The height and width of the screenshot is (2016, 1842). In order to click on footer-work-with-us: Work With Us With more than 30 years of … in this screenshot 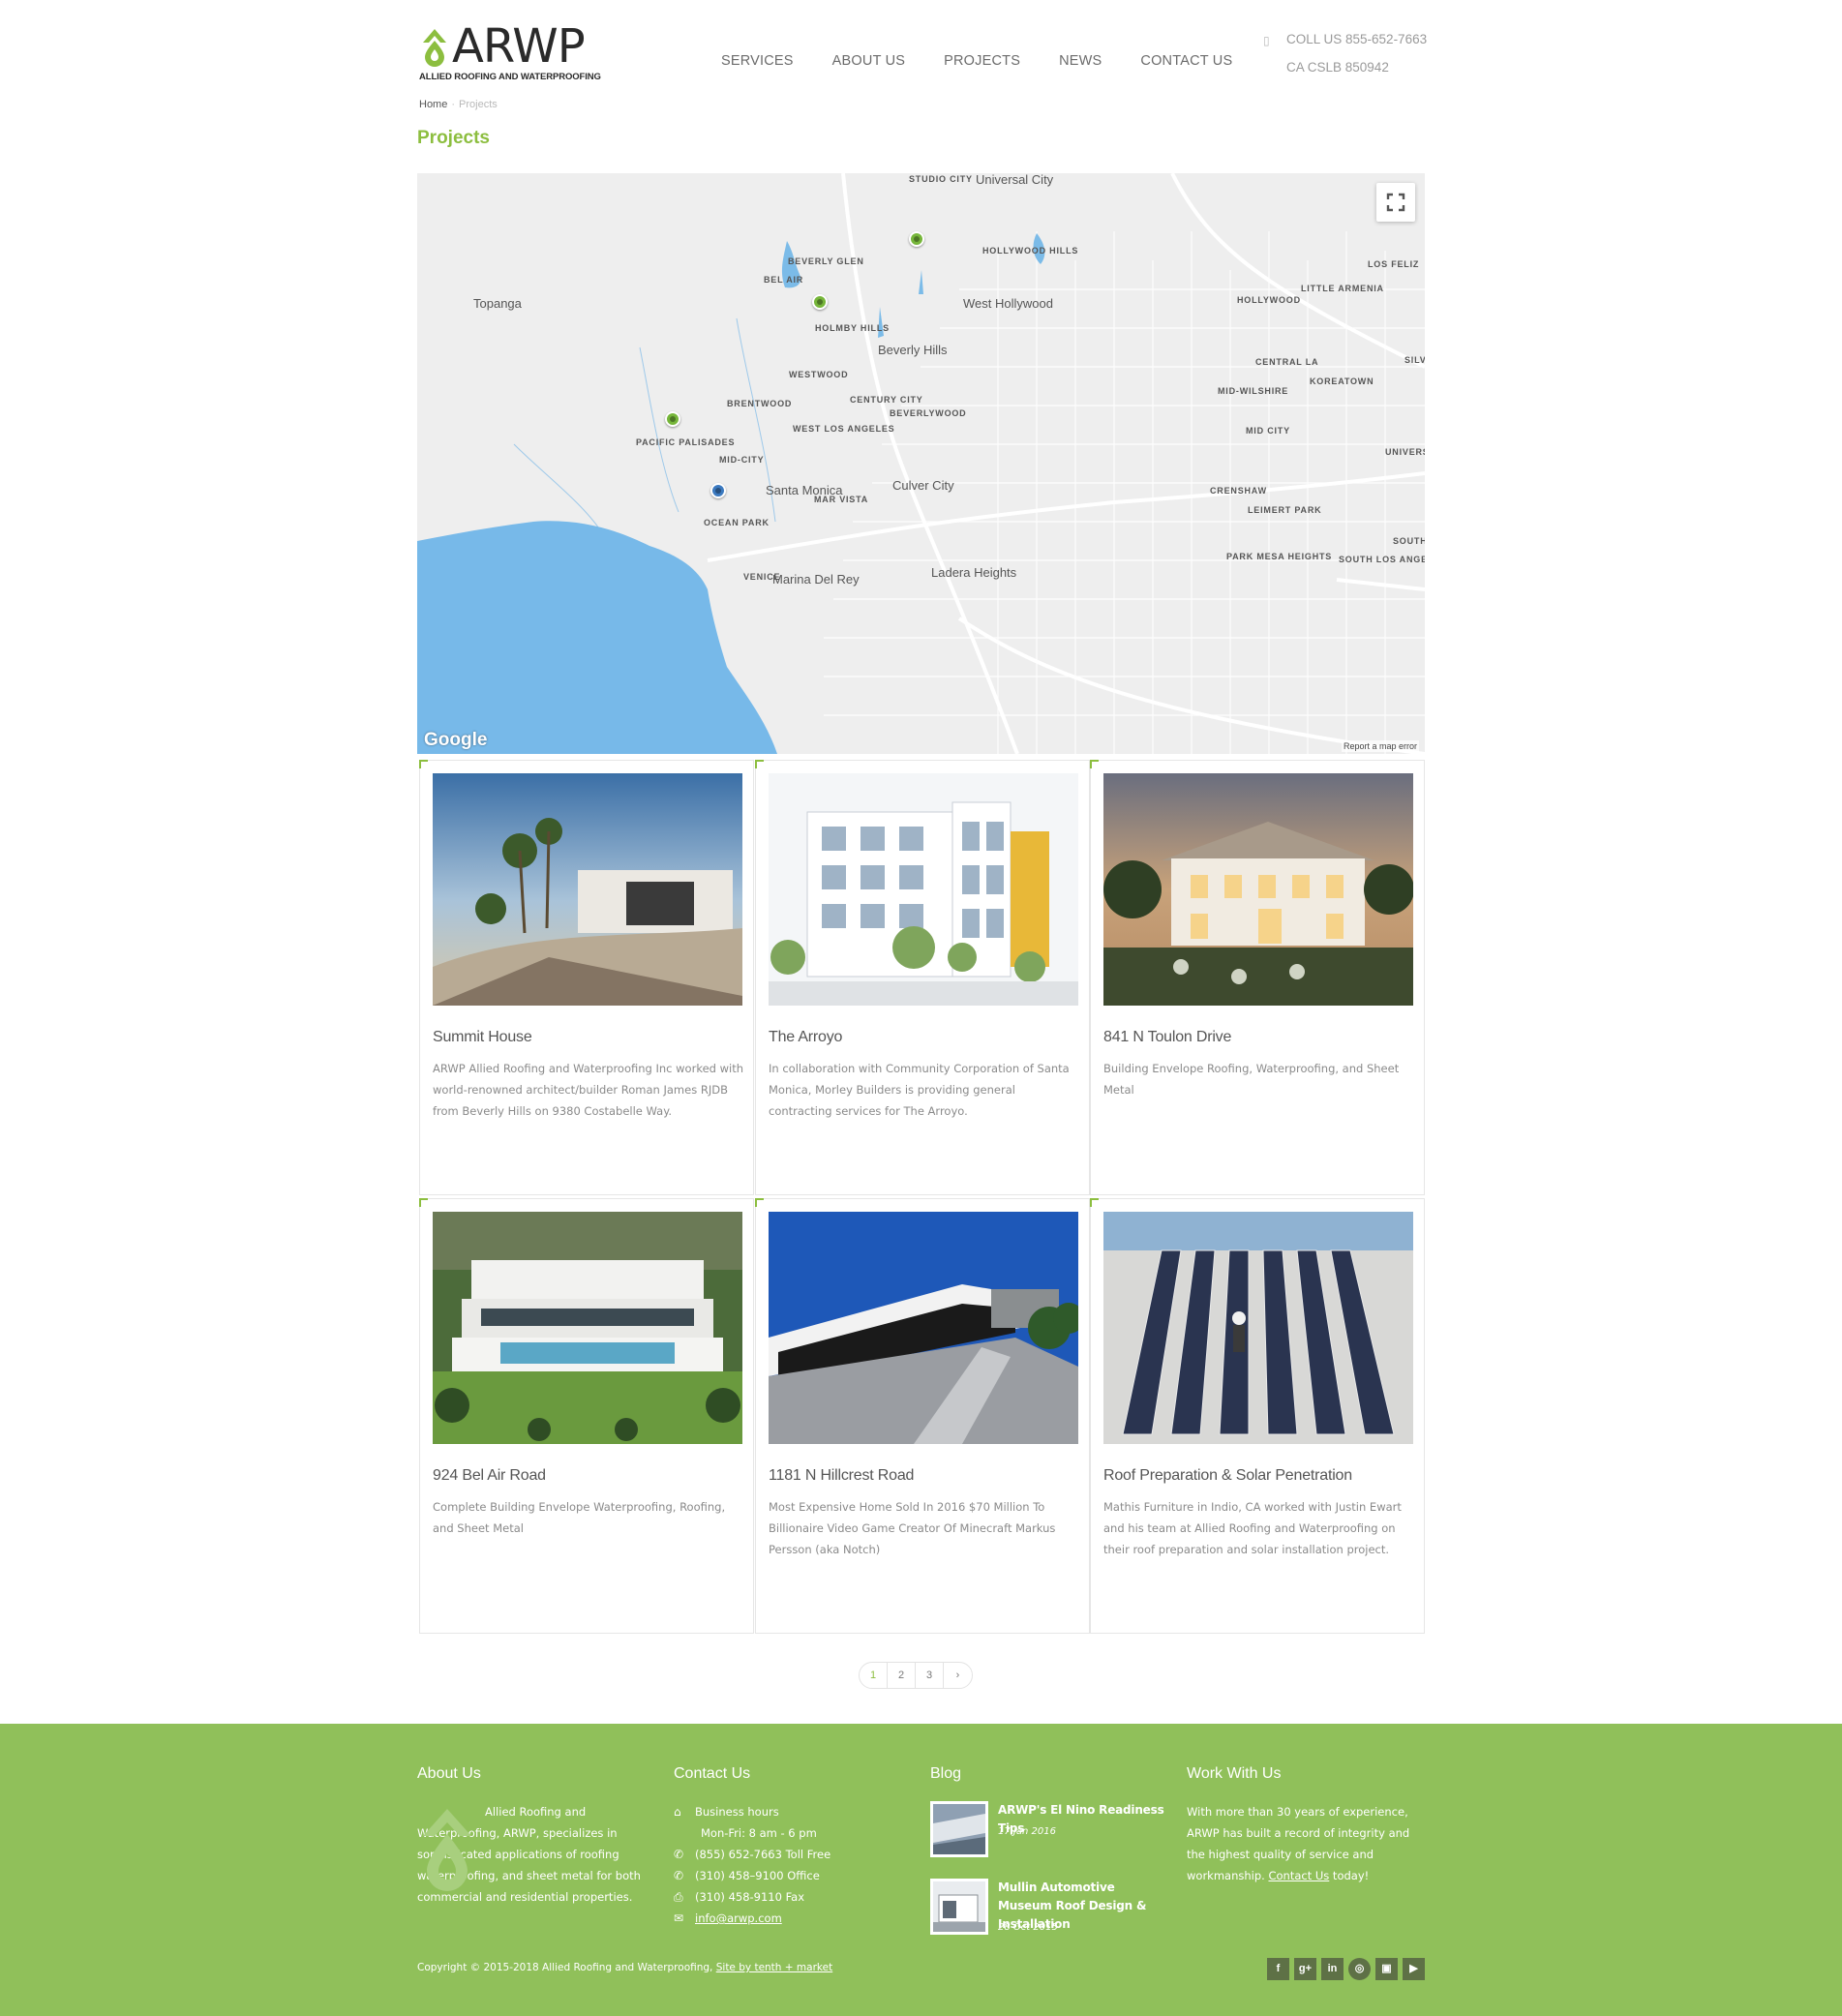, I will do `click(1308, 1825)`.